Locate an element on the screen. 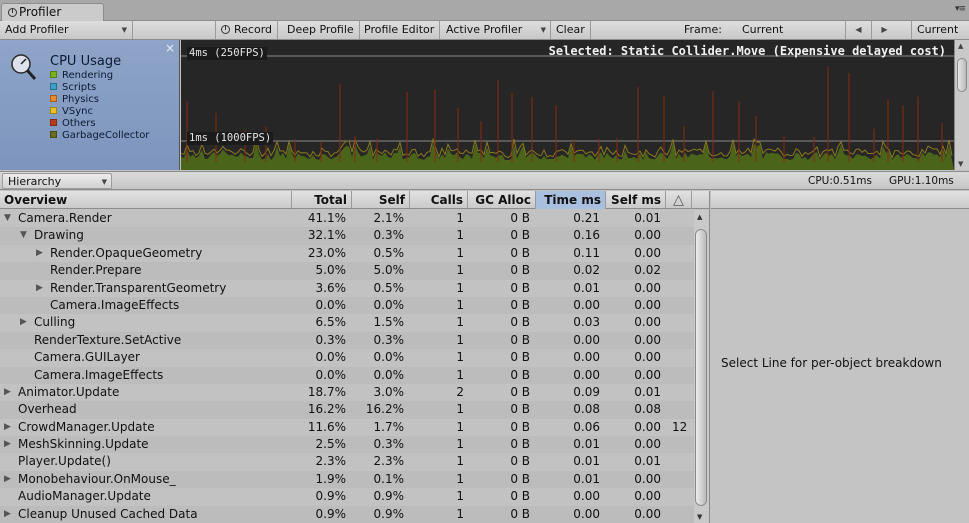  row-time-cell: 0.03 is located at coordinates (586, 322).